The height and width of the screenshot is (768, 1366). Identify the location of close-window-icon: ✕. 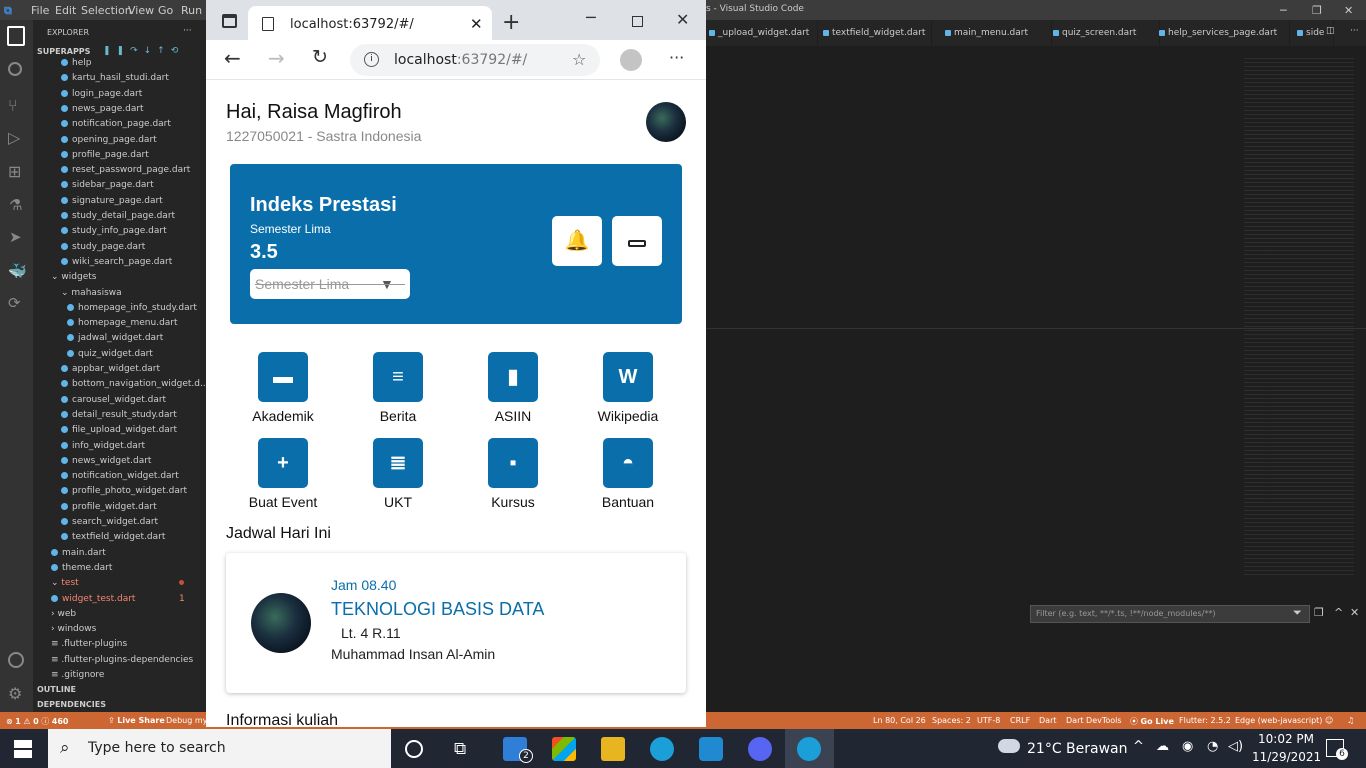
(682, 19).